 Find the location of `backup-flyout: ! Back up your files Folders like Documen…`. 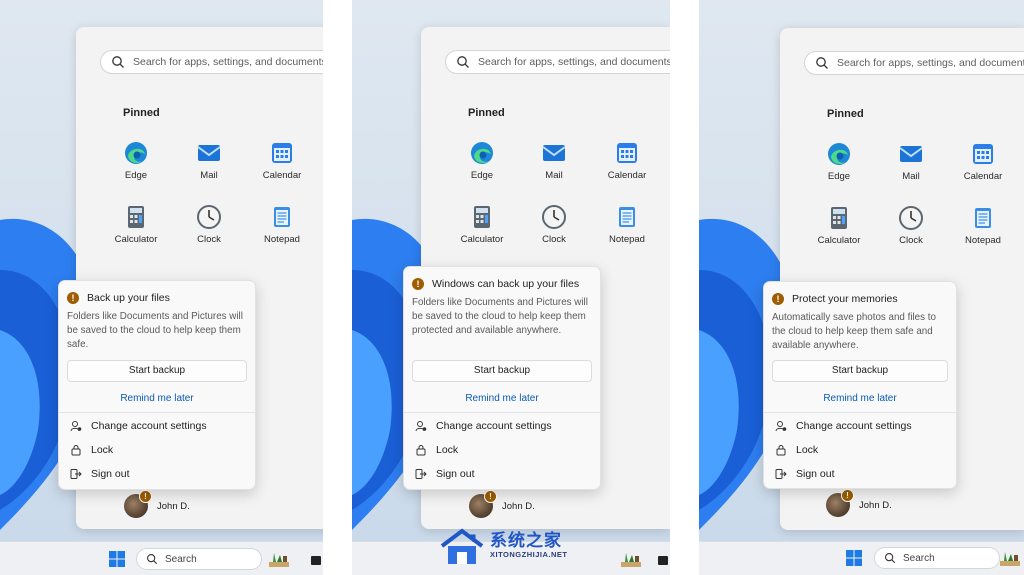

backup-flyout: ! Back up your files Folders like Documen… is located at coordinates (157, 385).